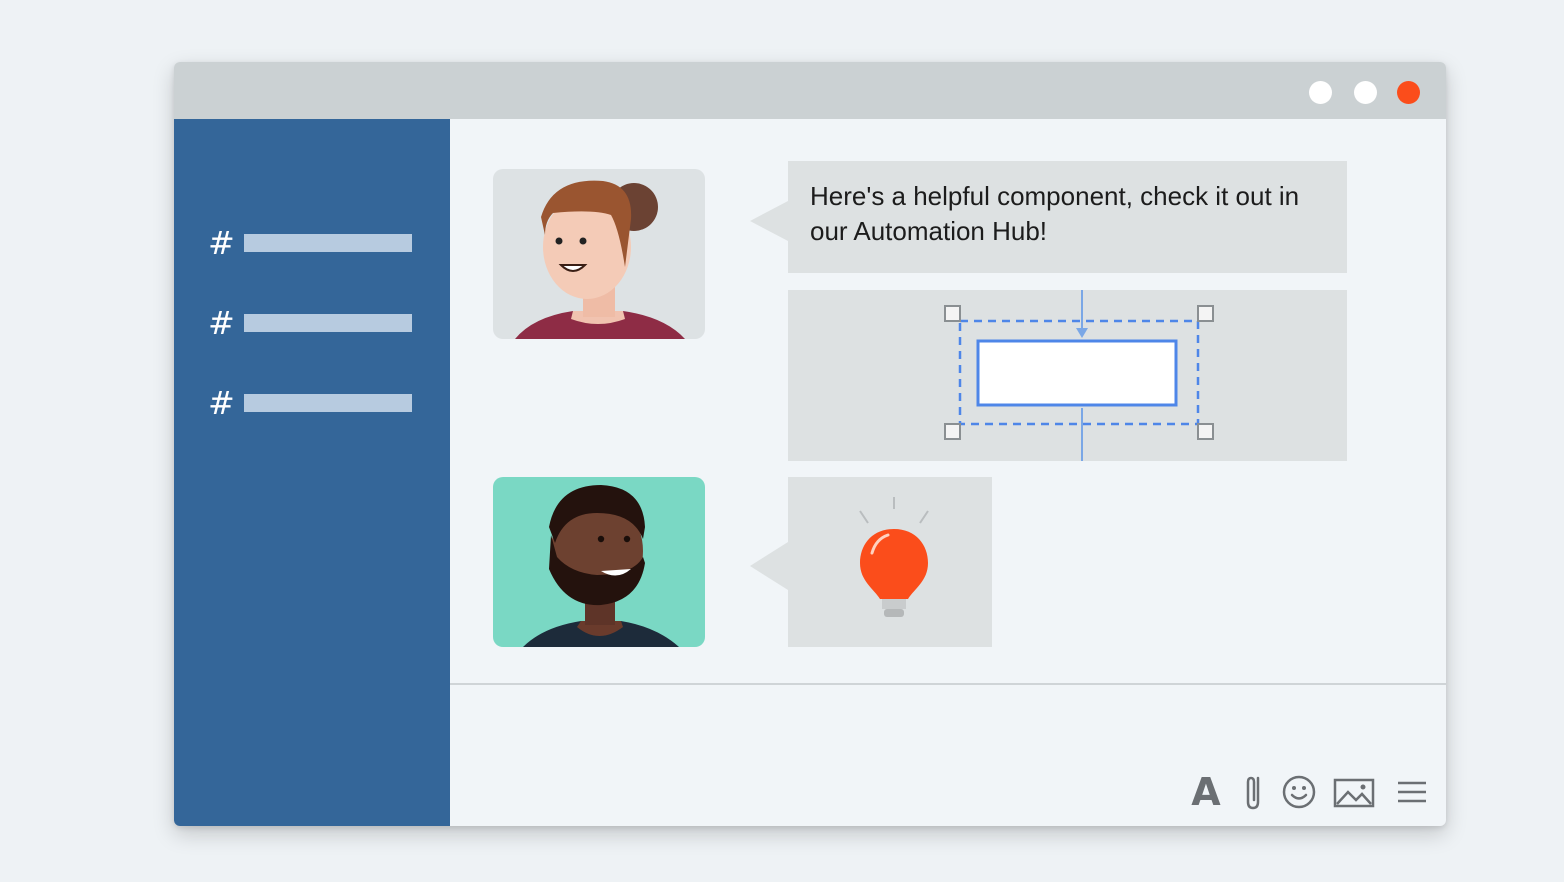  I want to click on channel-sidebar: # # #, so click(312, 472).